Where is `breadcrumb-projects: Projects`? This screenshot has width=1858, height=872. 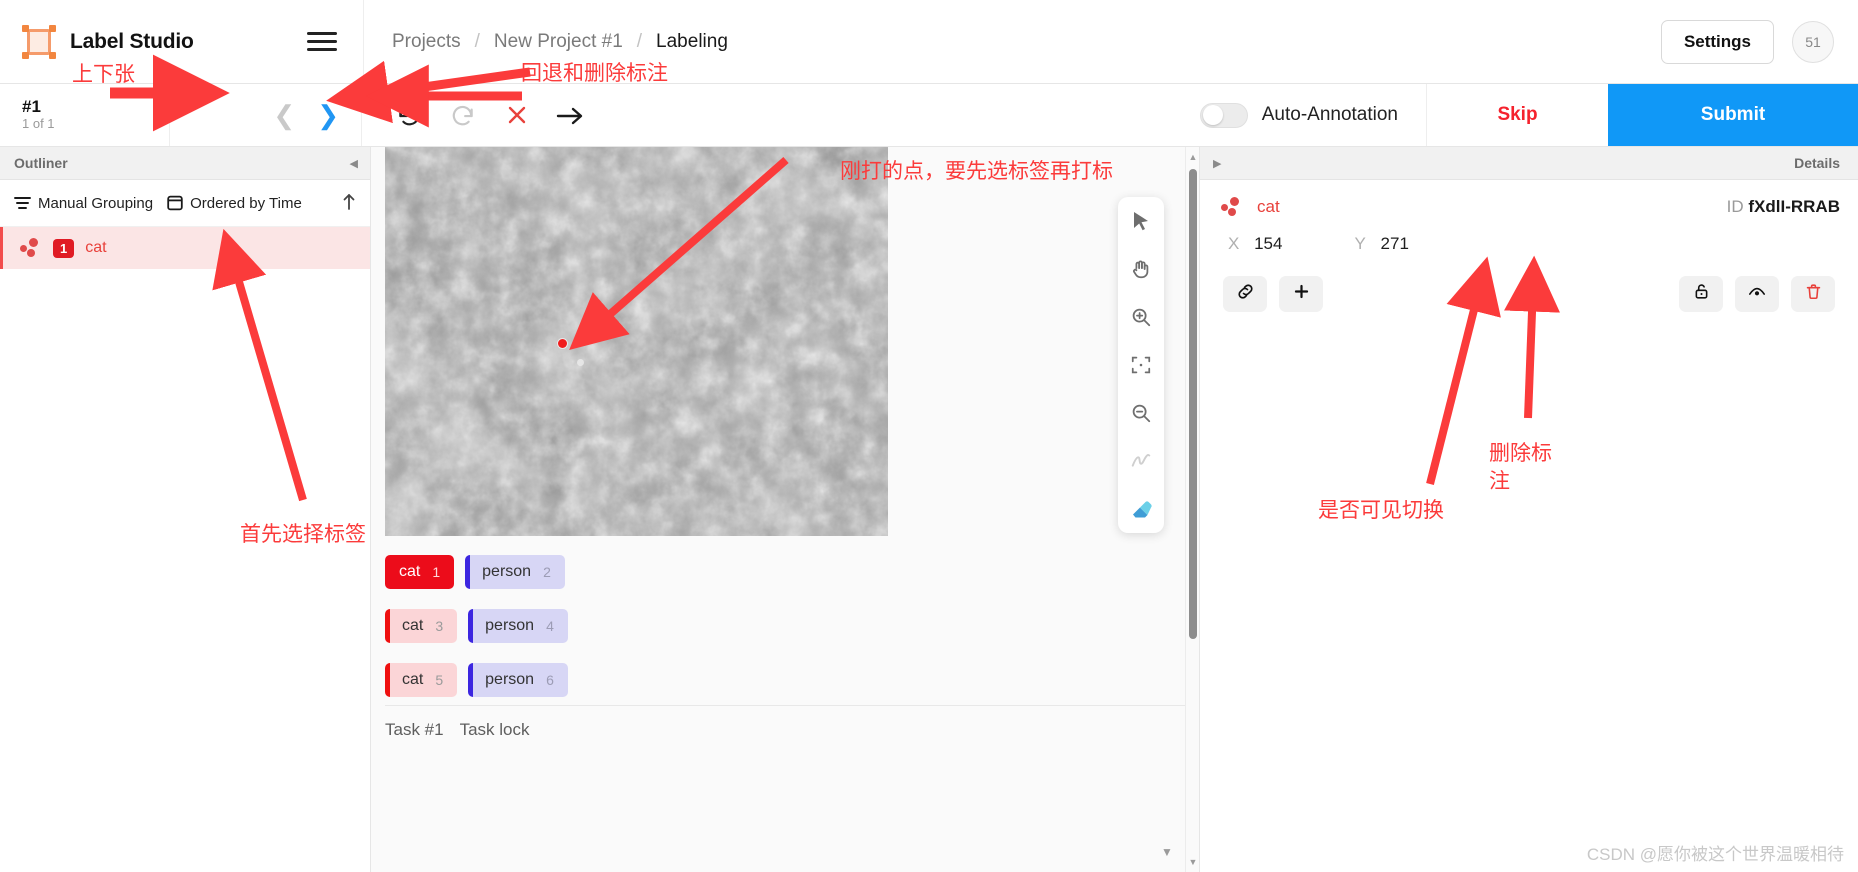
breadcrumb-projects: Projects is located at coordinates (426, 42).